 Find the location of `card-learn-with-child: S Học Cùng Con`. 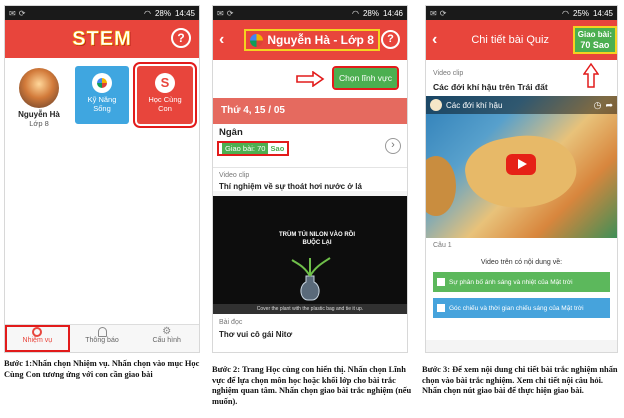

card-learn-with-child: S Học Cùng Con is located at coordinates (165, 95).